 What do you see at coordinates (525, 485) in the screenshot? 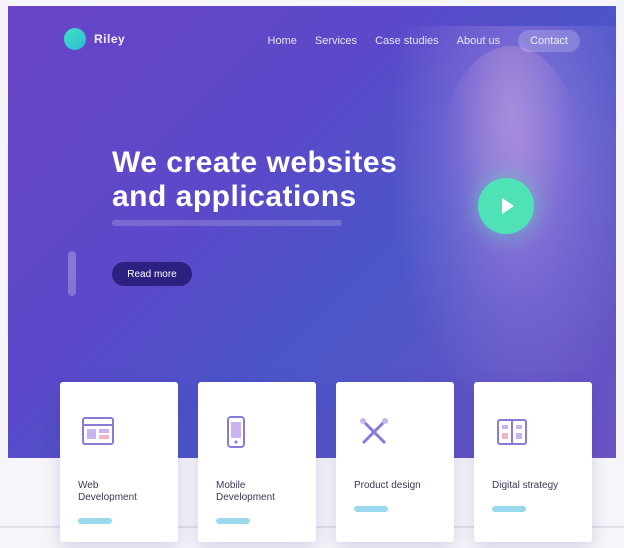
I see `service-card-title: Digital strategy` at bounding box center [525, 485].